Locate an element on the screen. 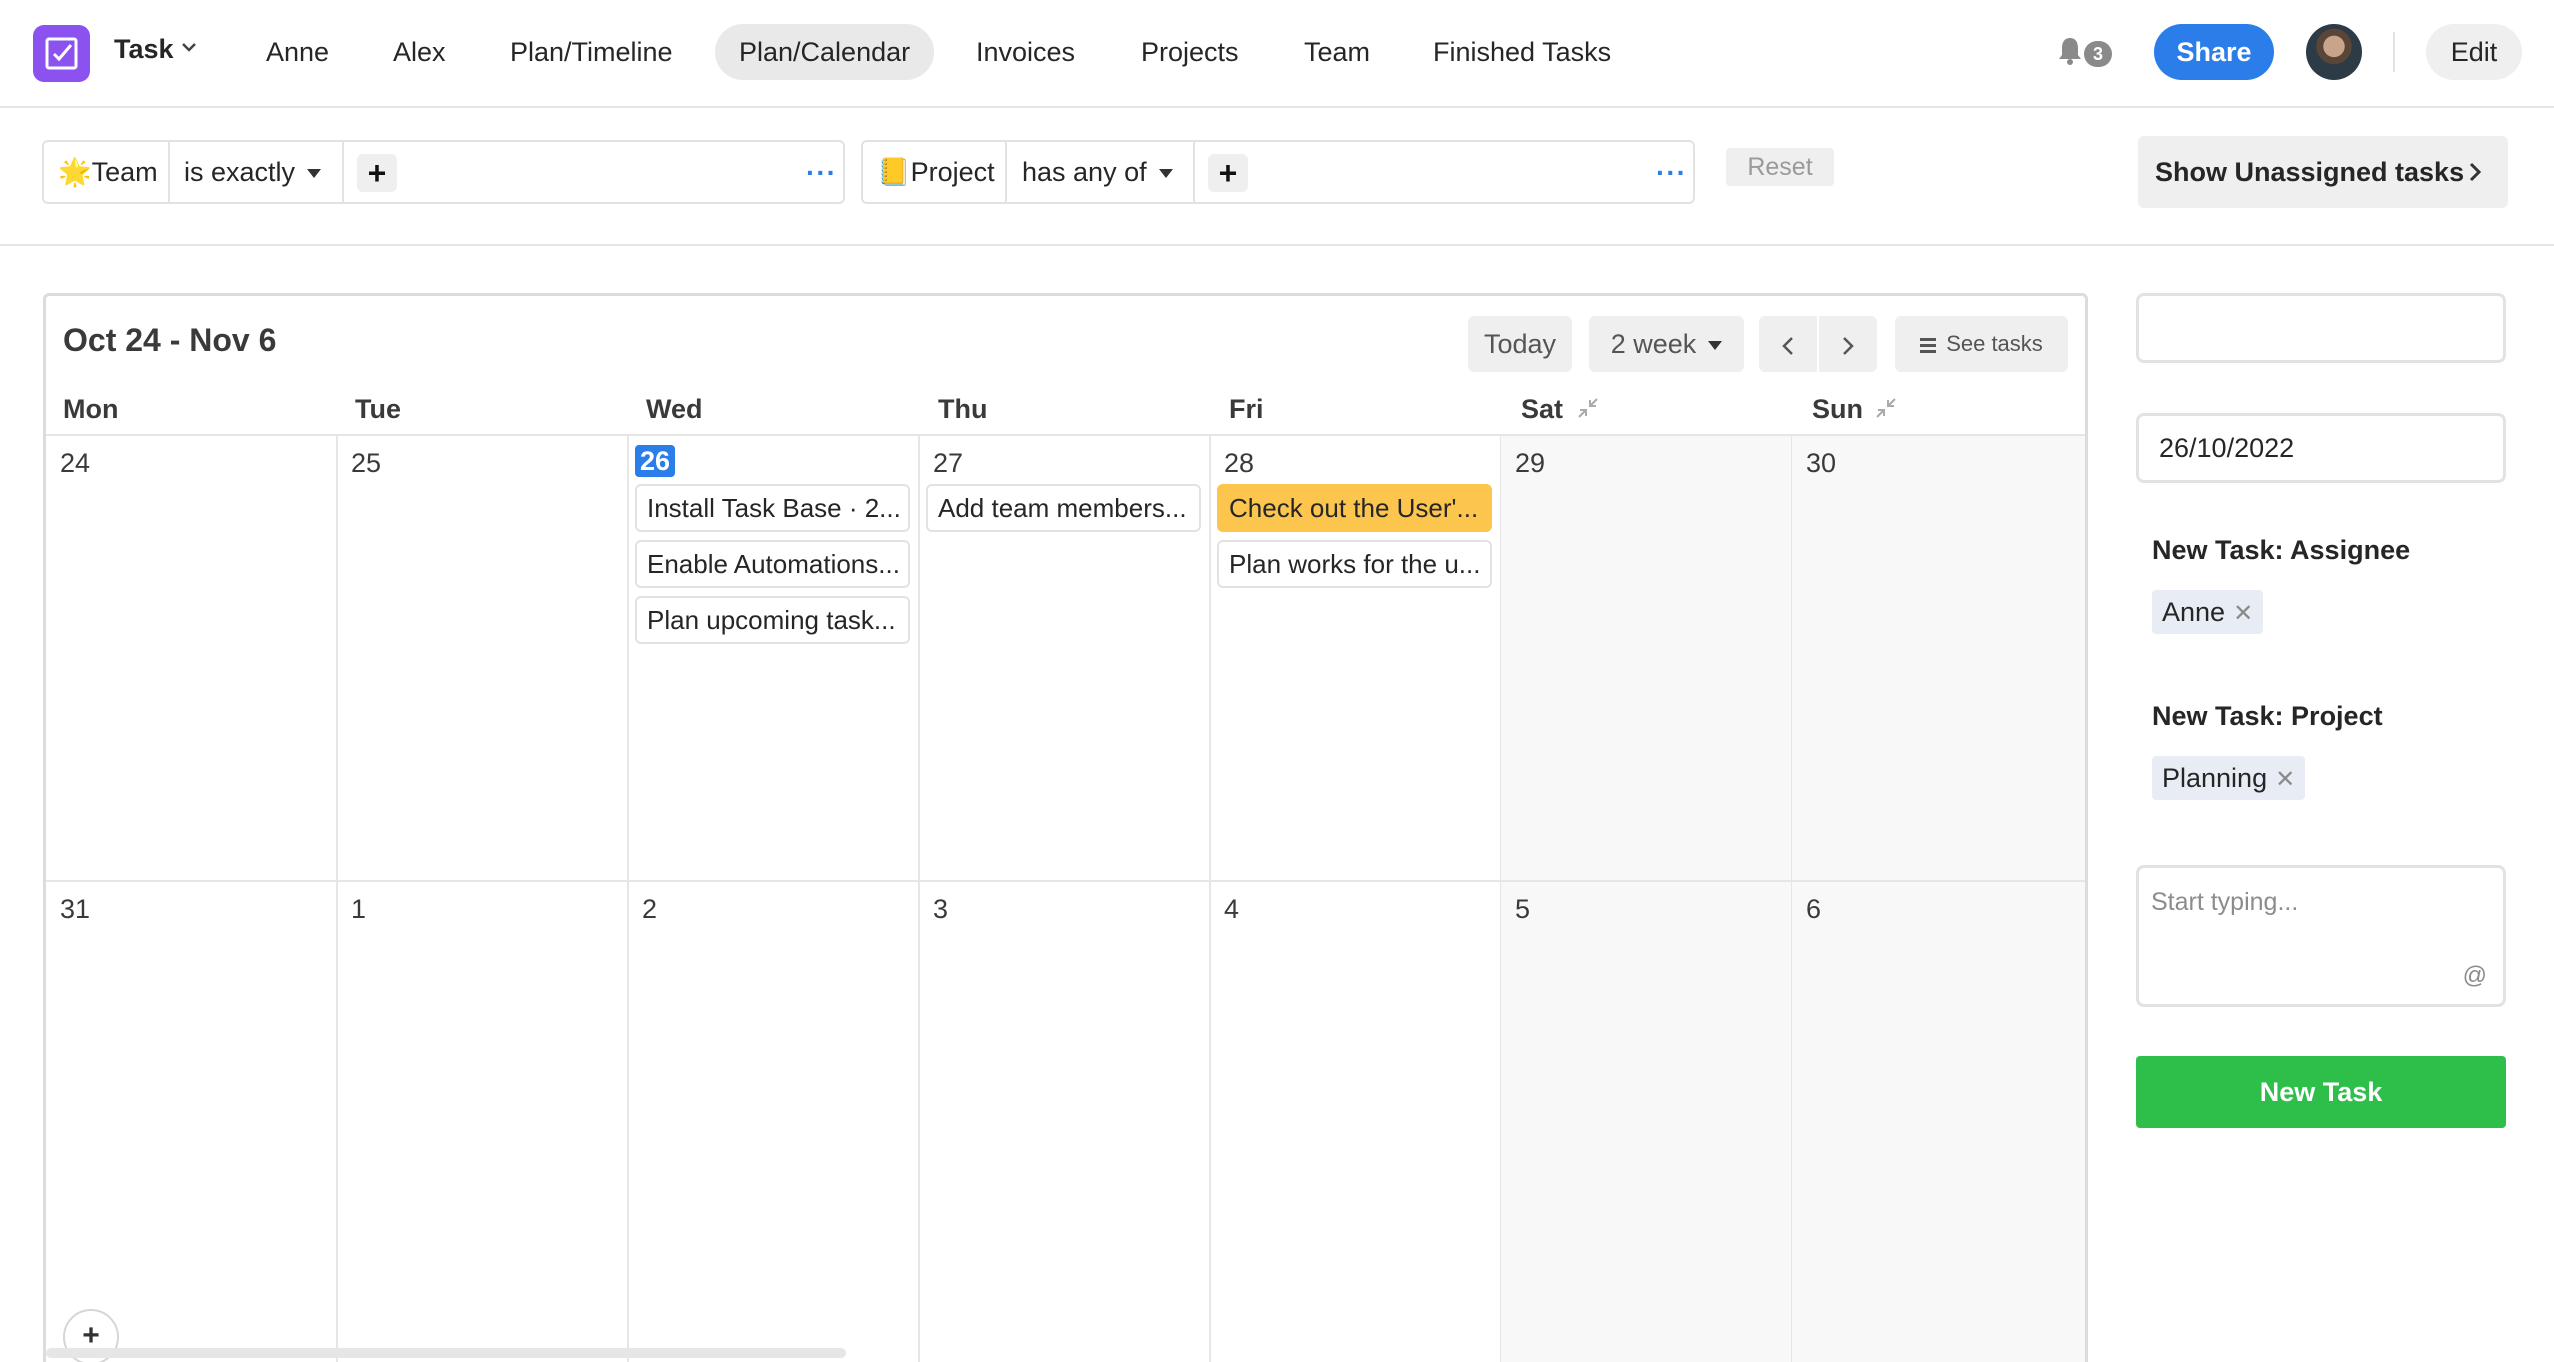 This screenshot has width=2554, height=1362. day-number: 3 is located at coordinates (941, 909).